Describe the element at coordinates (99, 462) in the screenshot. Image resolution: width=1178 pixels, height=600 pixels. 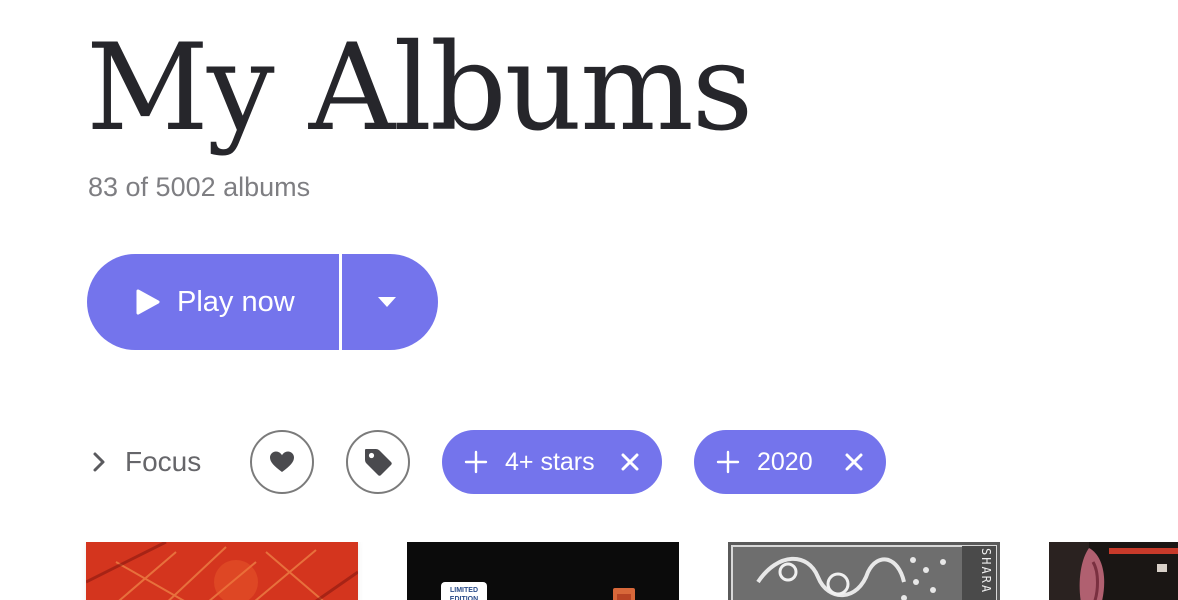
I see `chevron-right-icon` at that location.